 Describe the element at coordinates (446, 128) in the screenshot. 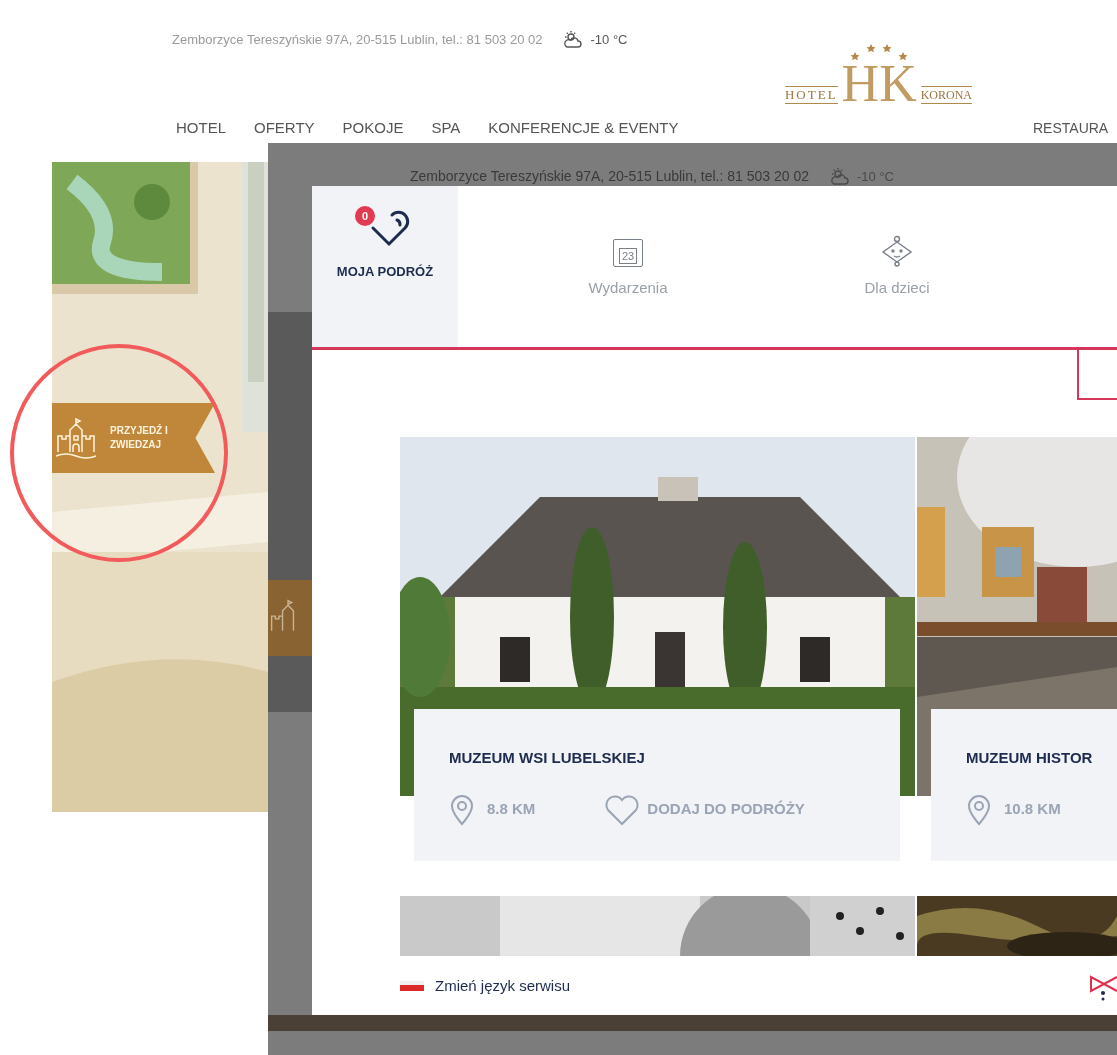

I see `nav-link: SPA` at that location.